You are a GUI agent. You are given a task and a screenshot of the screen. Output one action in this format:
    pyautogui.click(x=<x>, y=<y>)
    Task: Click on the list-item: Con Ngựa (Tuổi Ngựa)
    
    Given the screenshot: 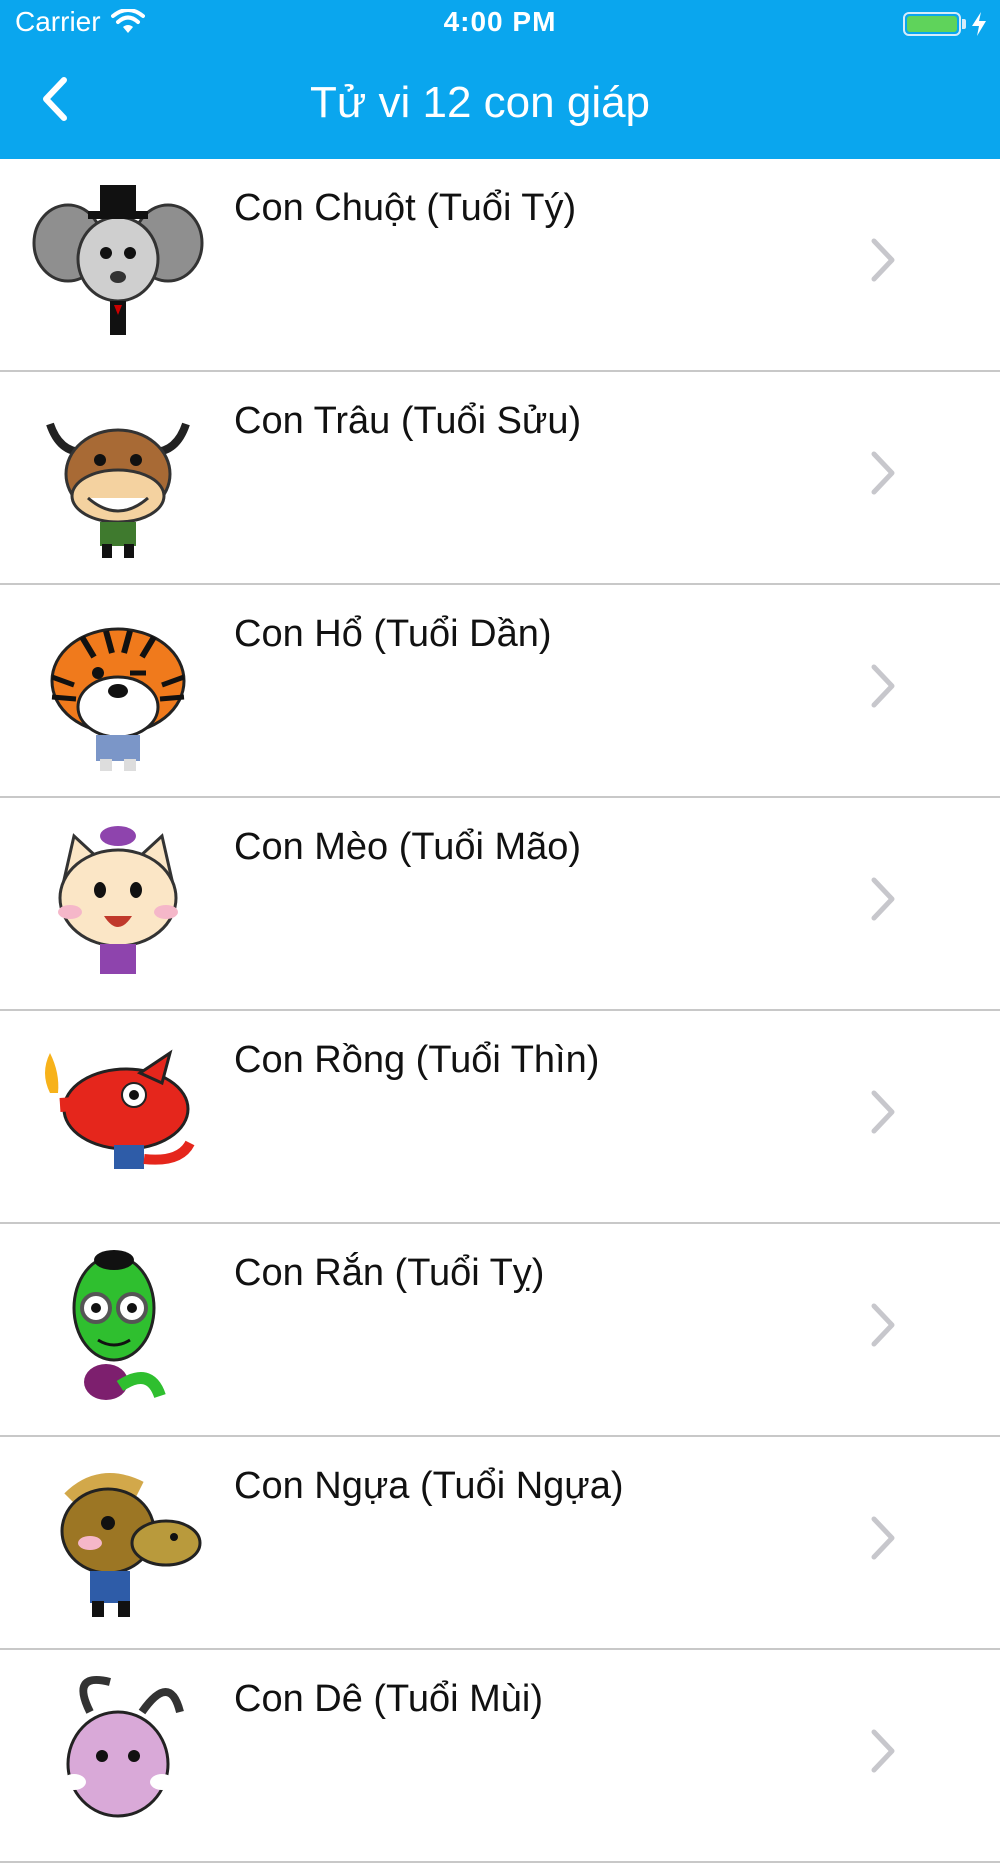 What is the action you would take?
    pyautogui.click(x=500, y=1543)
    